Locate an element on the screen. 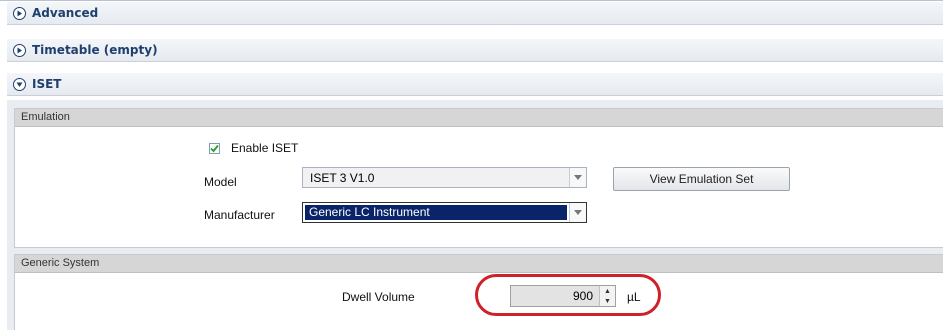 The width and height of the screenshot is (943, 330). model-value: ISET 3 V1.0 is located at coordinates (342, 177).